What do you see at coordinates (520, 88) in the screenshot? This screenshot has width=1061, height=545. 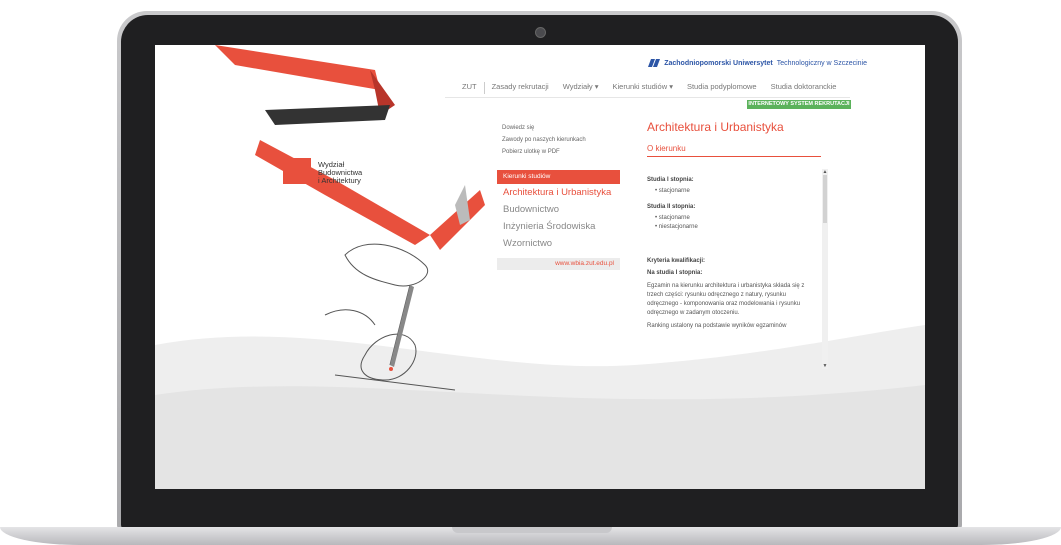 I see `nav-item-zasady: Zasady rekrutacji` at bounding box center [520, 88].